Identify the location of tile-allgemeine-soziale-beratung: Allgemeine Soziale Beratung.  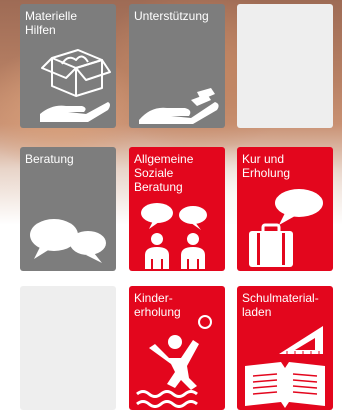
(177, 209).